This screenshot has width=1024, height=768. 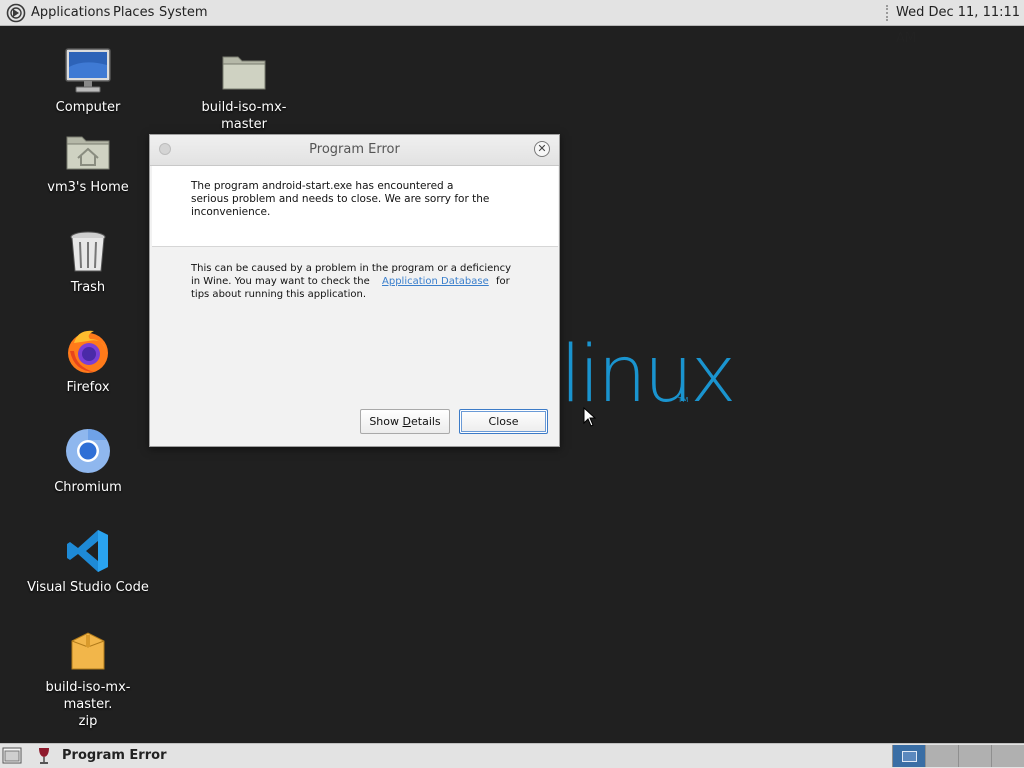 What do you see at coordinates (426, 421) in the screenshot?
I see `show-details-label-post: etails` at bounding box center [426, 421].